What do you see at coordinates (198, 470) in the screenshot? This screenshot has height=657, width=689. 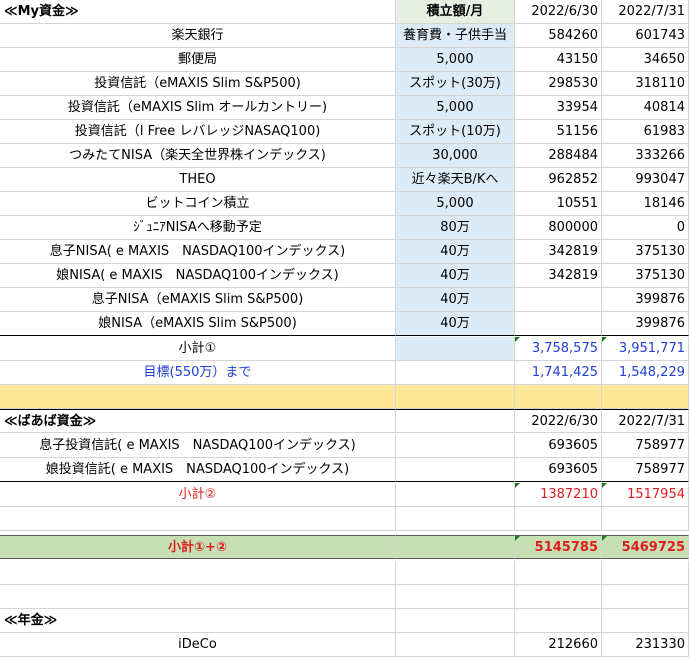 I see `grandma-fund-name: 娘投資信託( e MAXIS NASDAQ100インデックス)` at bounding box center [198, 470].